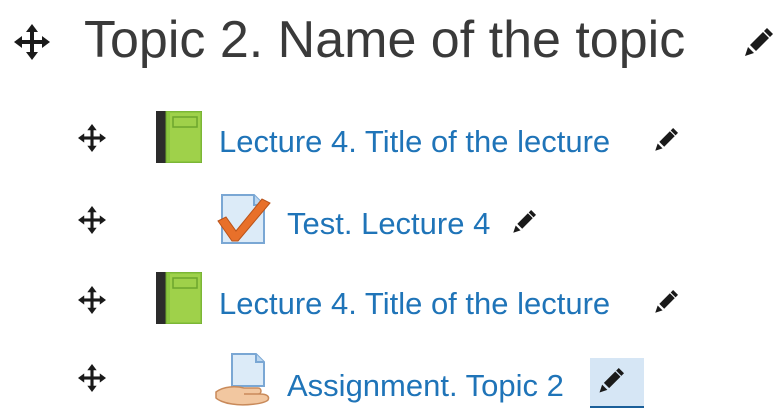 This screenshot has height=409, width=784. I want to click on quiz-icon, so click(244, 219).